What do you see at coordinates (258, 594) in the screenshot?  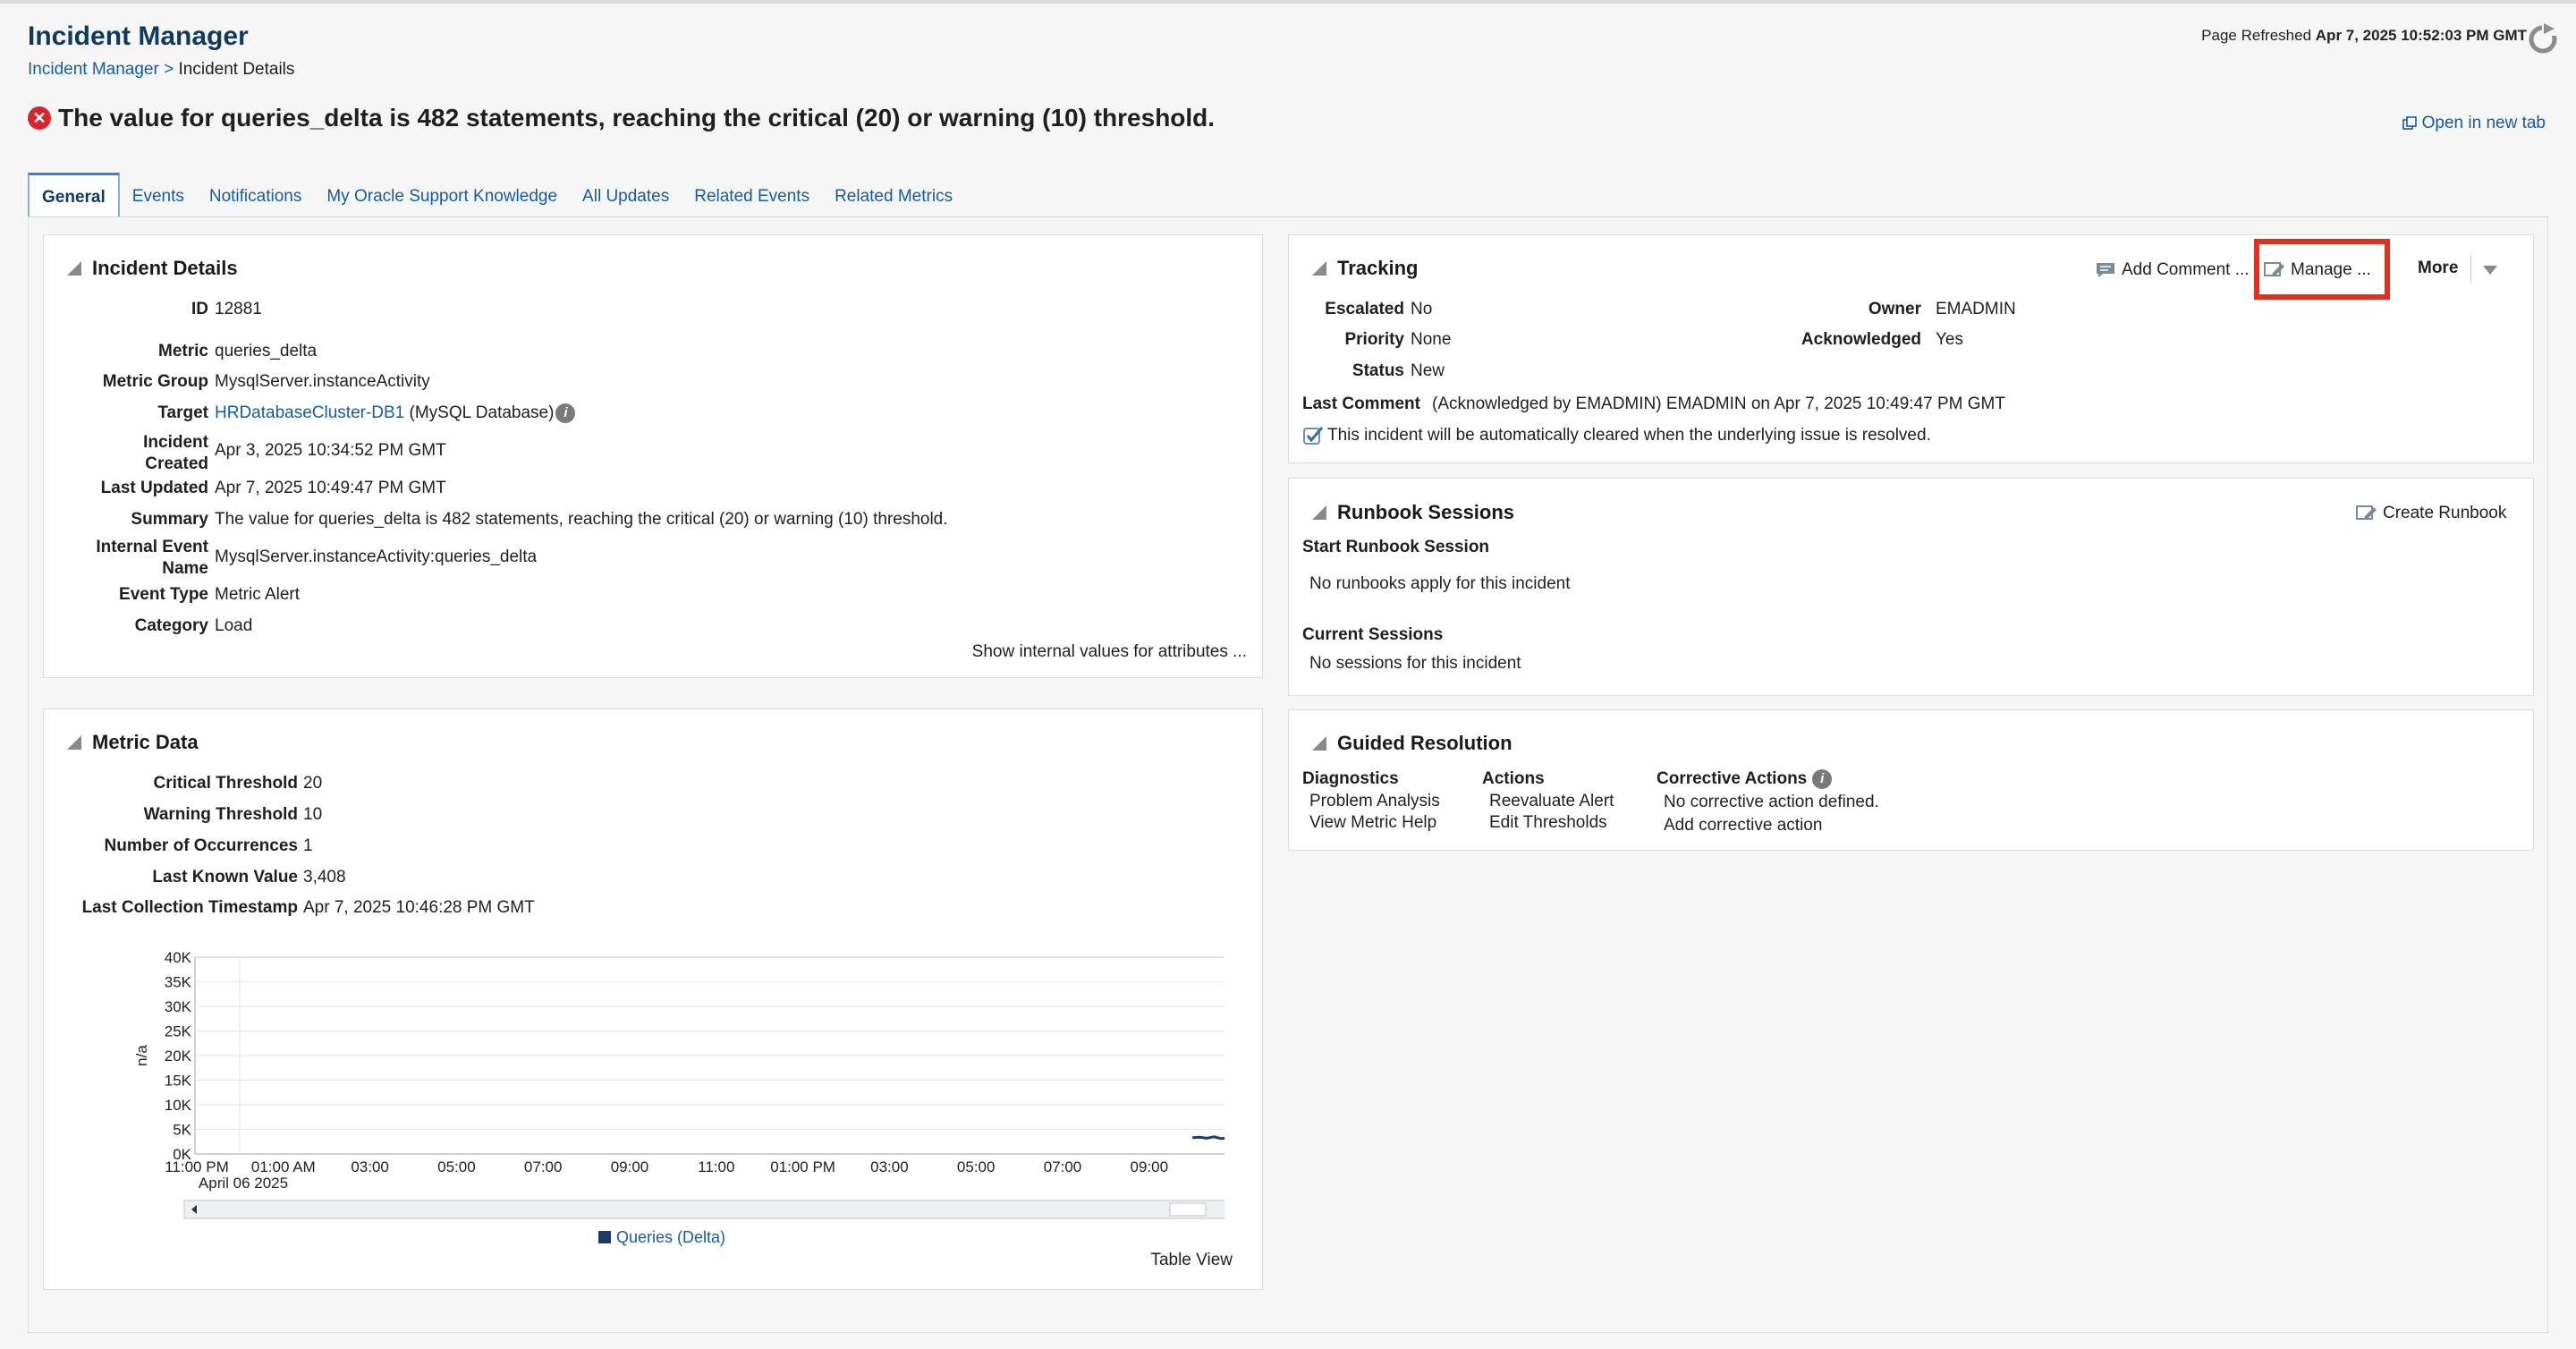 I see `event-type-value: Metric Alert` at bounding box center [258, 594].